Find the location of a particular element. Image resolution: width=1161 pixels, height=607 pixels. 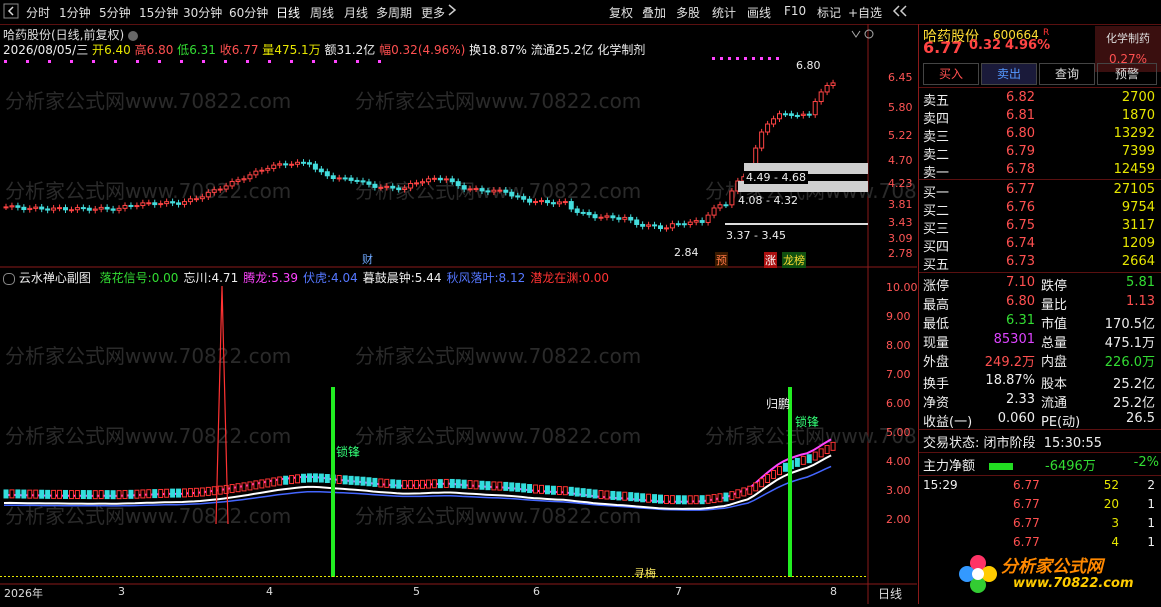

alert-button: 预警 is located at coordinates (1127, 74).